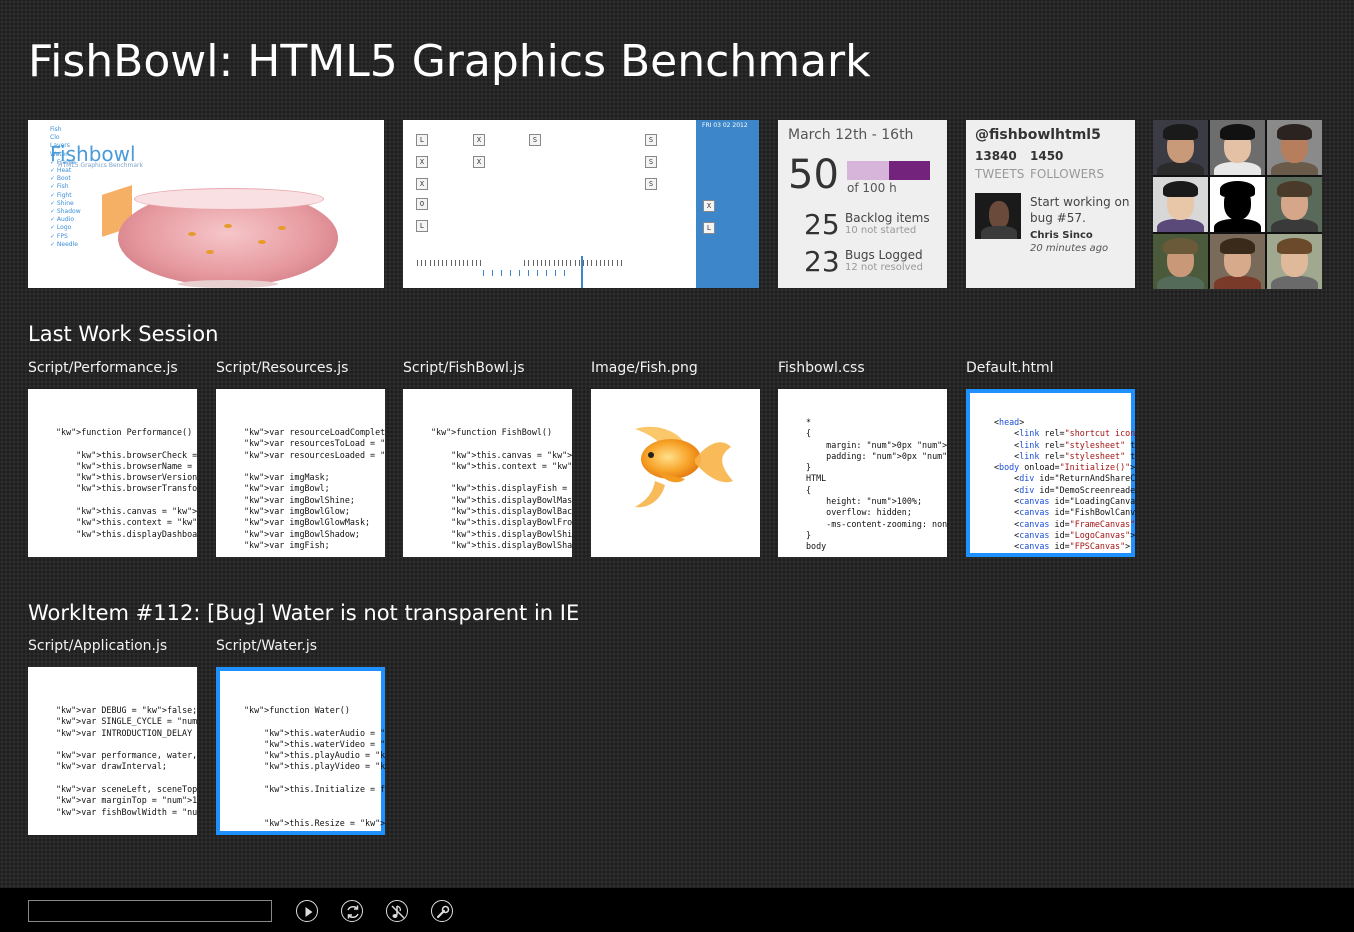 This screenshot has width=1354, height=932. Describe the element at coordinates (1038, 135) in the screenshot. I see `twitter-handle: @fishbowlhtml5` at that location.